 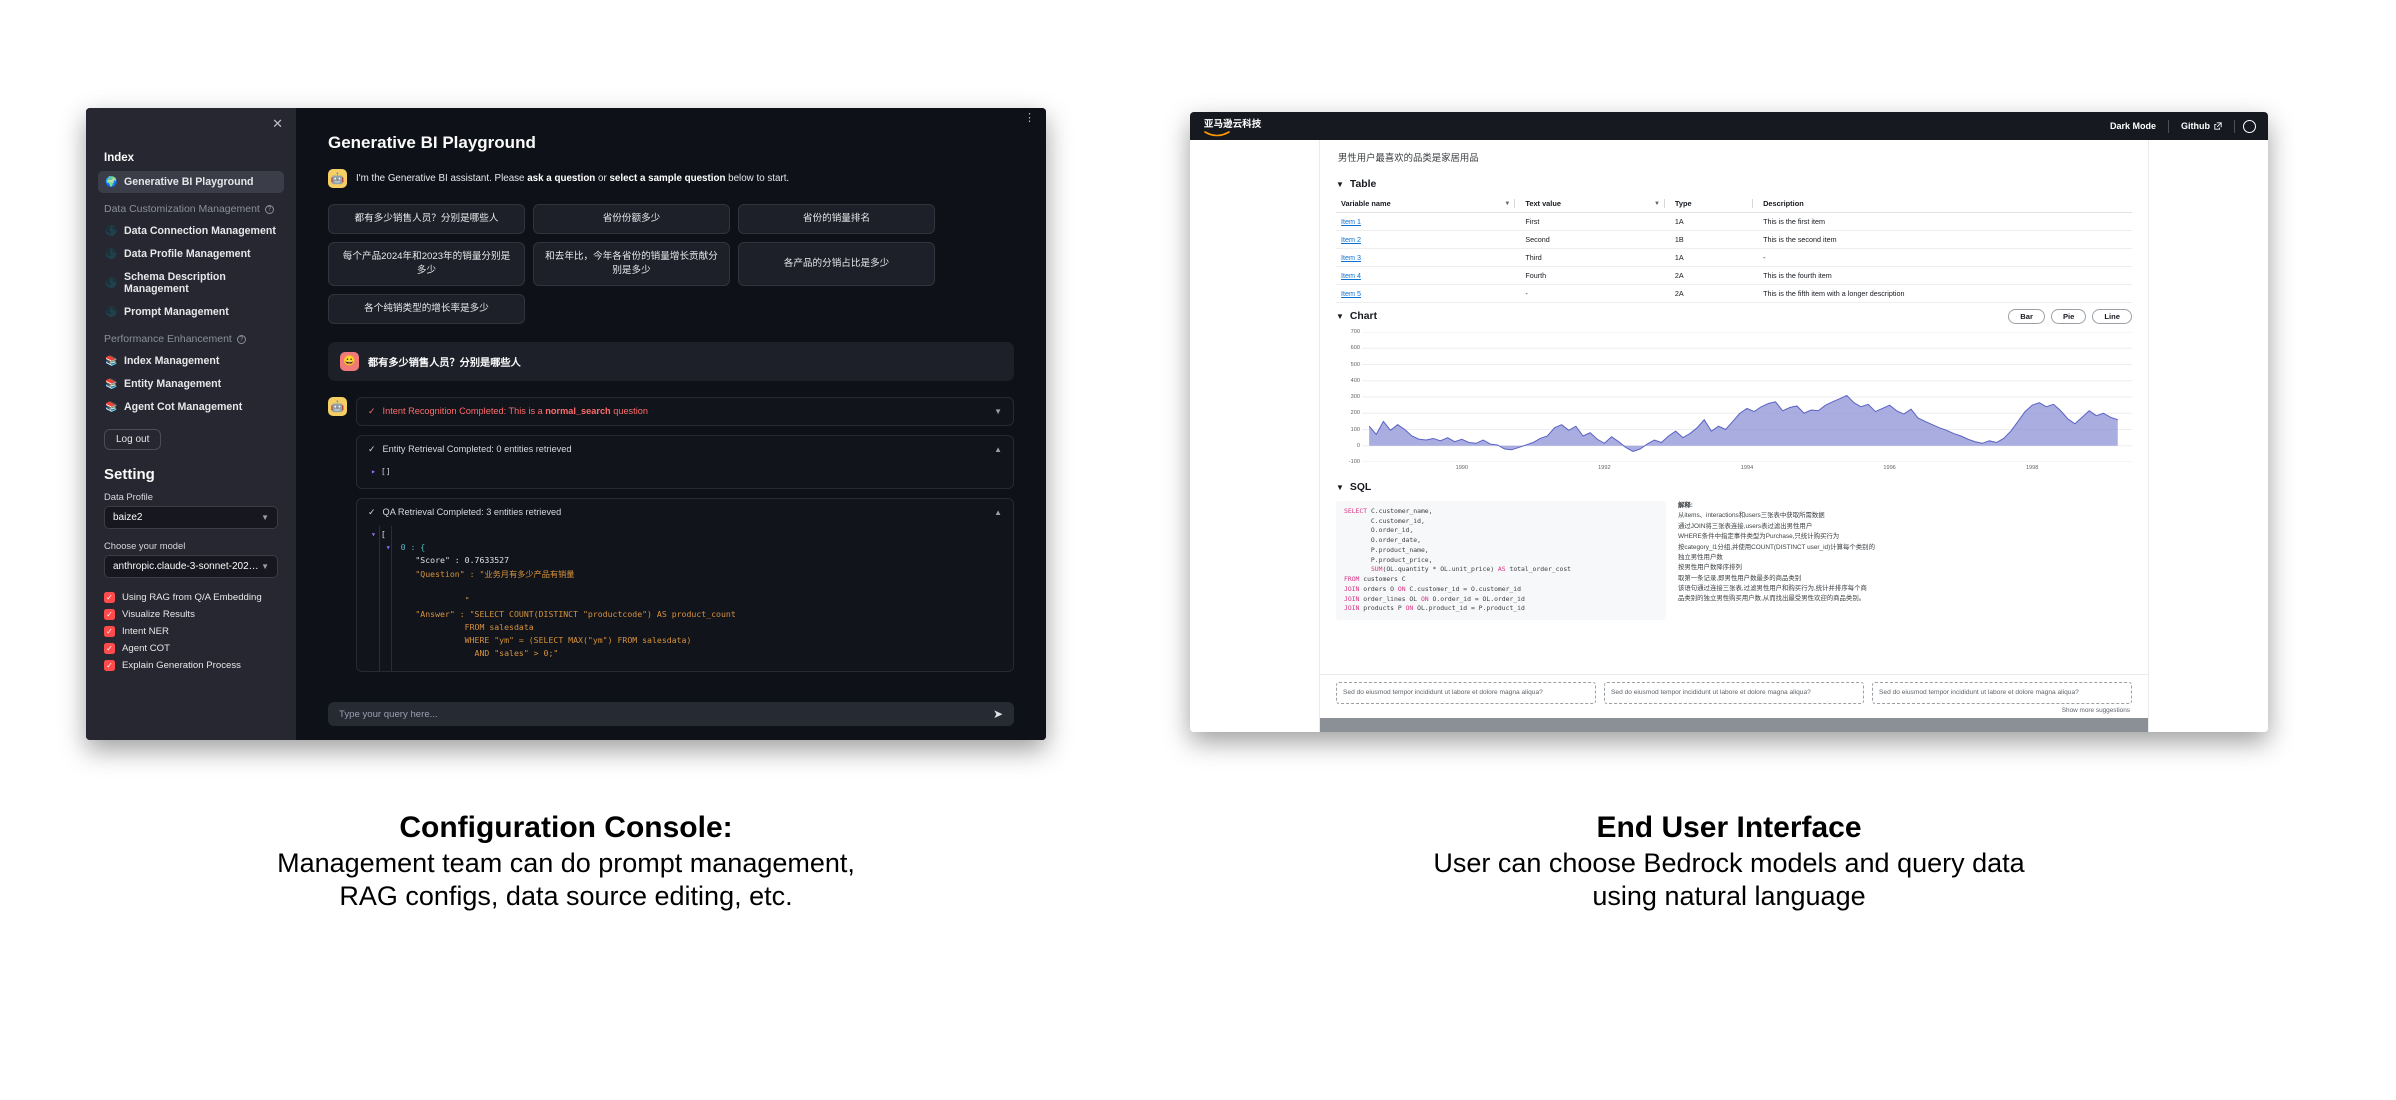 What do you see at coordinates (1945, 204) in the screenshot?
I see `table-col-description: Description` at bounding box center [1945, 204].